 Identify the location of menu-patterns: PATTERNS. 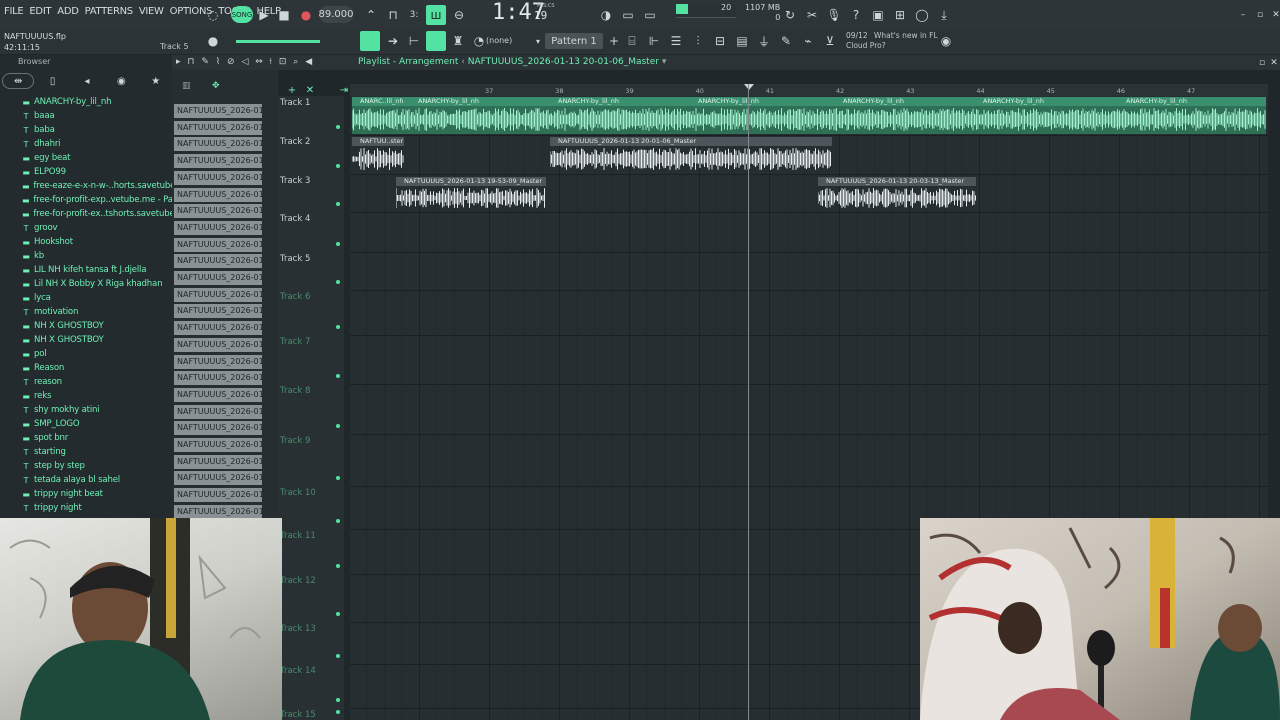
(109, 11).